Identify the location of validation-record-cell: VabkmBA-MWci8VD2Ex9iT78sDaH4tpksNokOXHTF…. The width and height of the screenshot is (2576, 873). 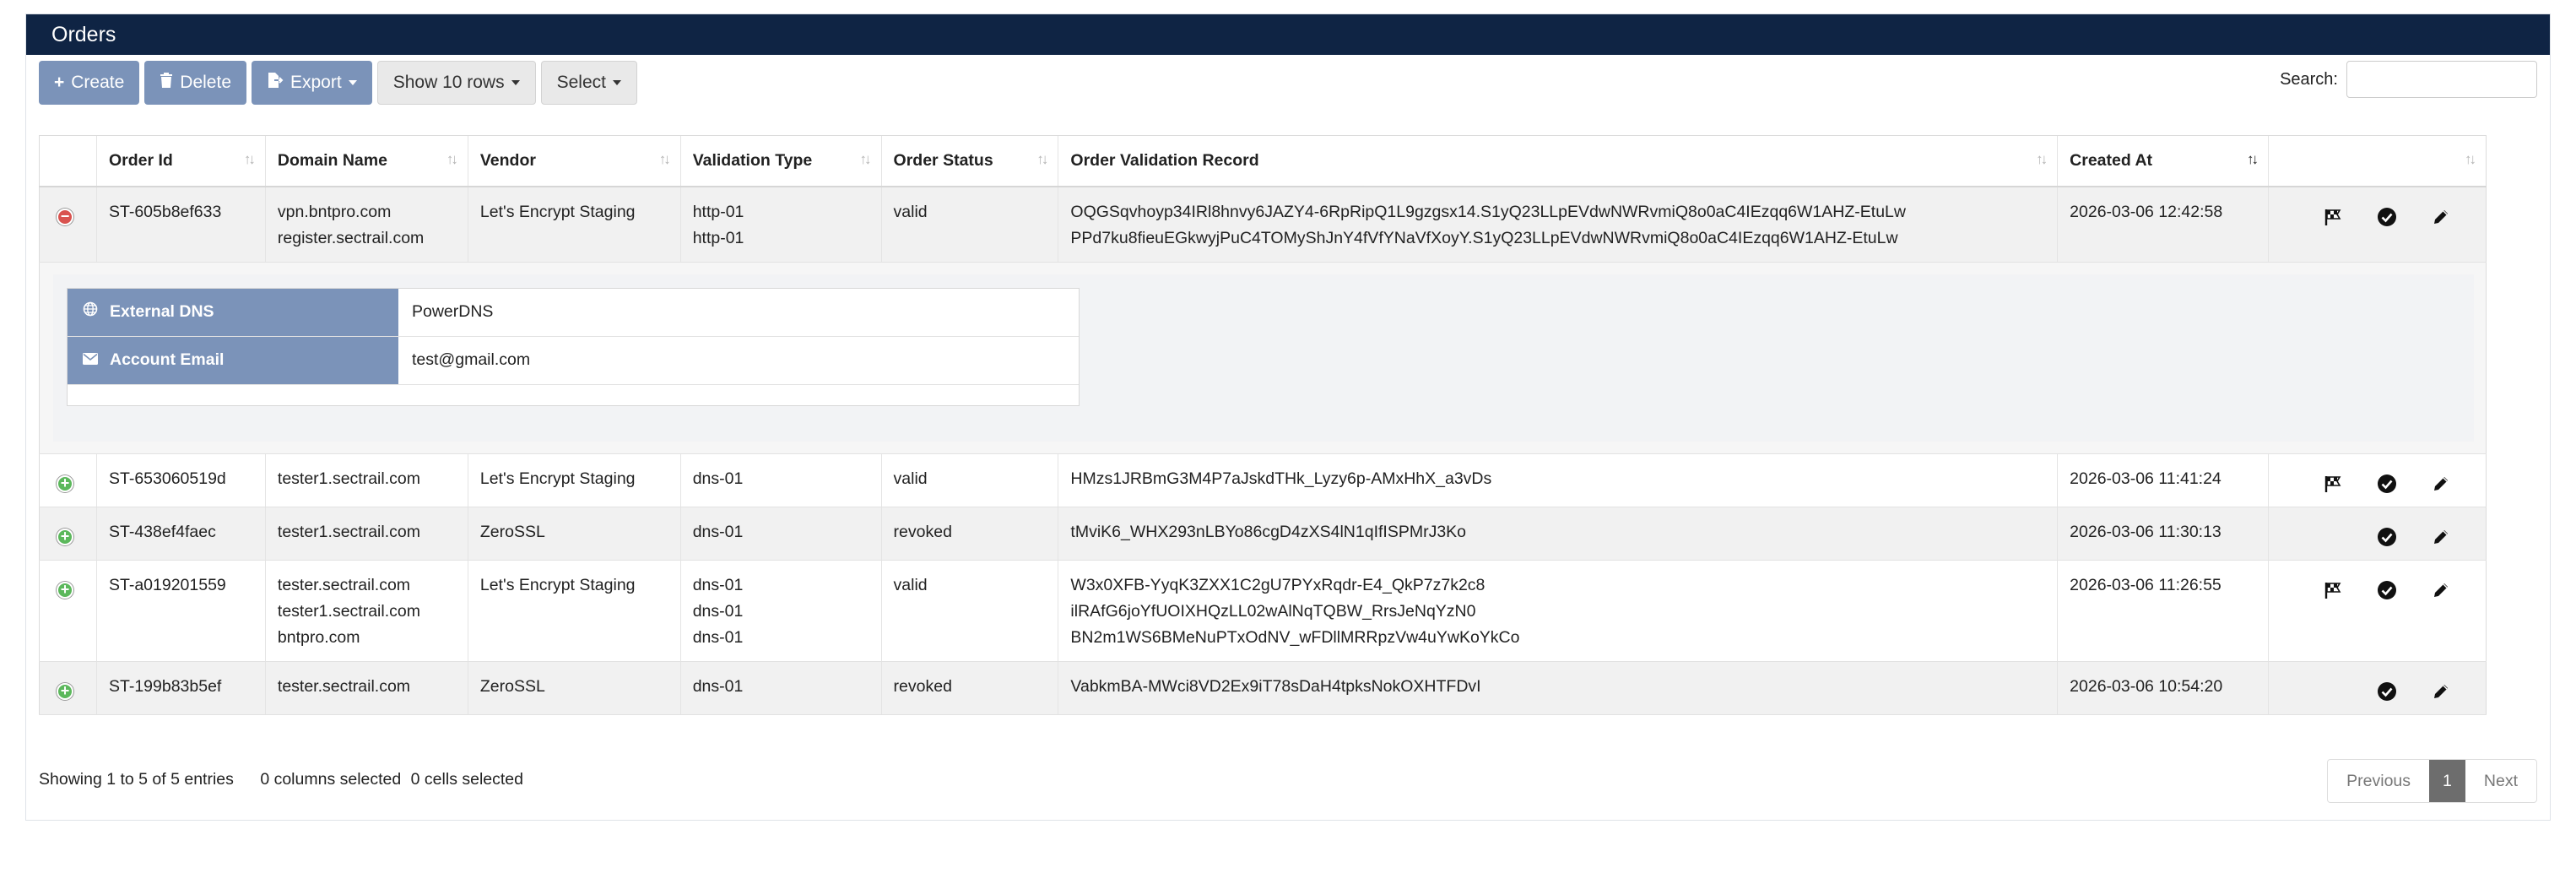
(1558, 688).